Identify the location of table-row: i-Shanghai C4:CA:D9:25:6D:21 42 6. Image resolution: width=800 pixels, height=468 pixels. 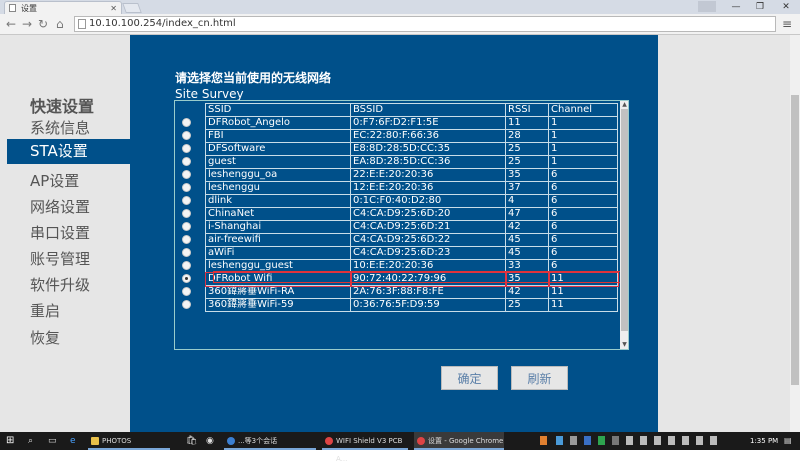
(411, 227).